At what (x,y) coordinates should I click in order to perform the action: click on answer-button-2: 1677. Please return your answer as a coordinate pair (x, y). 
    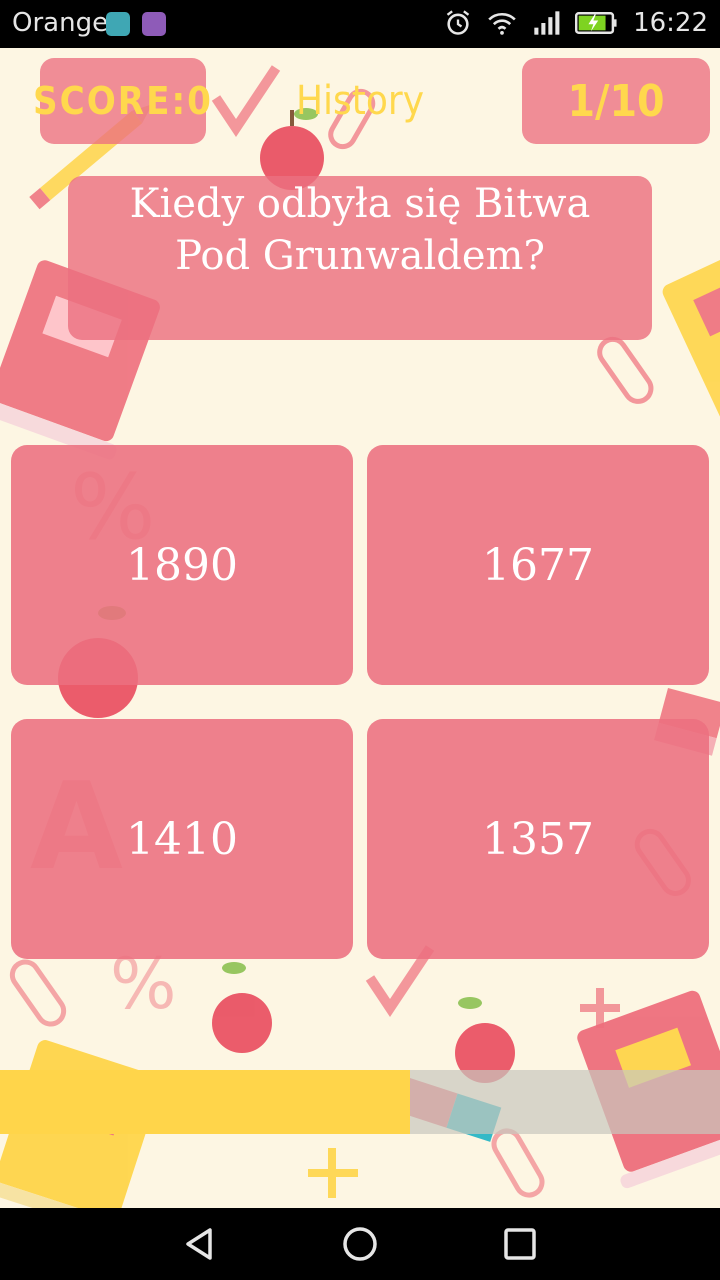
    Looking at the image, I should click on (538, 565).